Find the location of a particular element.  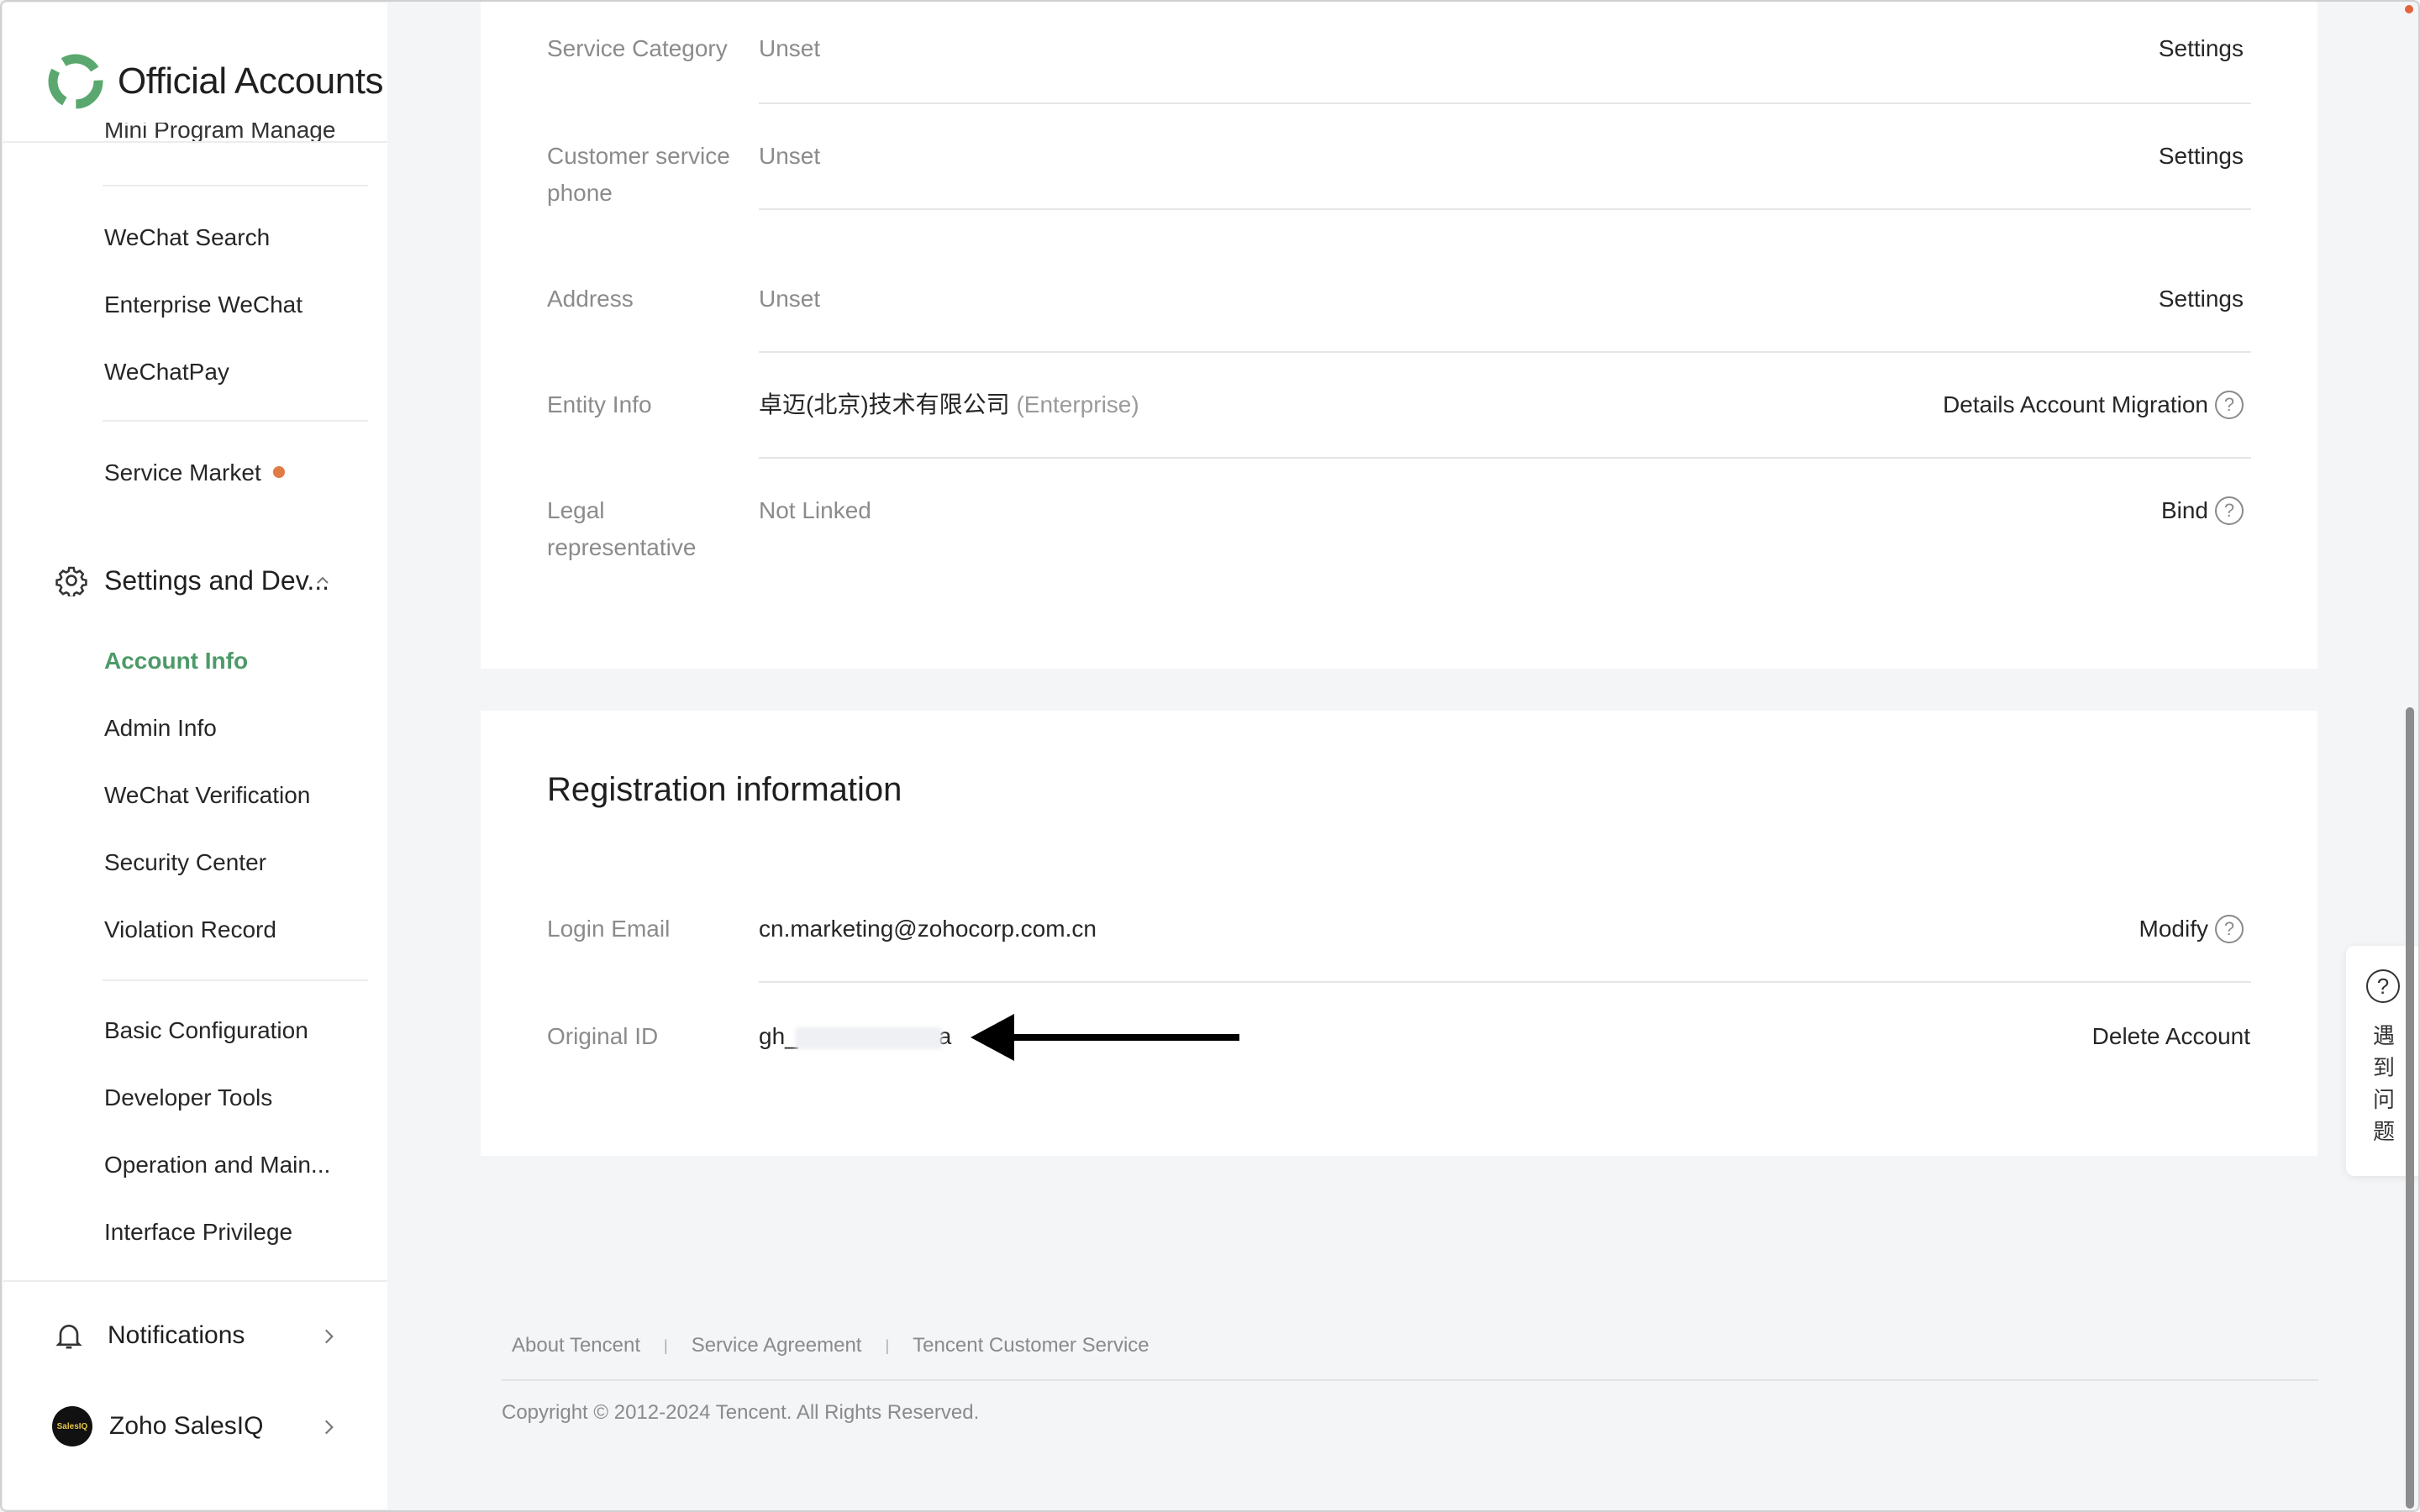

entity-info-actions: Details Account Migration ? is located at coordinates (2093, 404).